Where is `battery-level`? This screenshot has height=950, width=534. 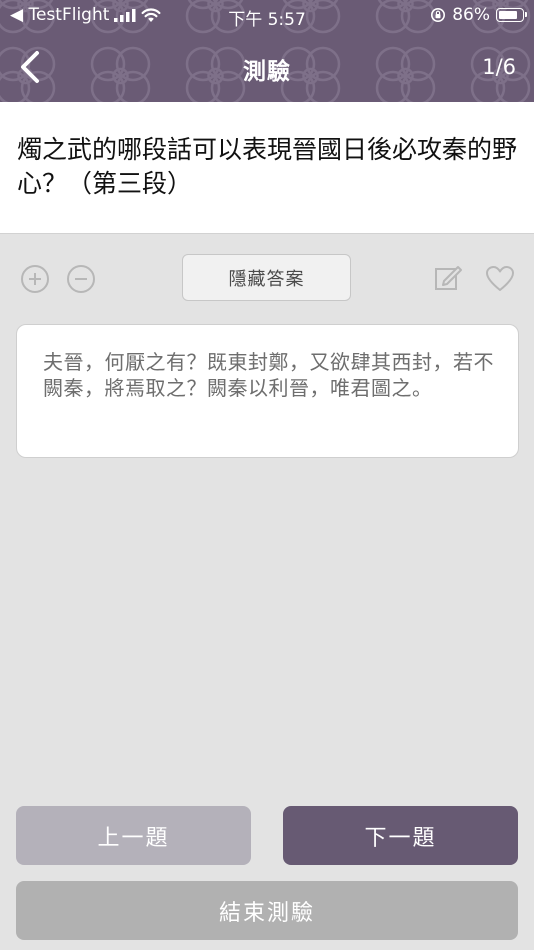 battery-level is located at coordinates (508, 15).